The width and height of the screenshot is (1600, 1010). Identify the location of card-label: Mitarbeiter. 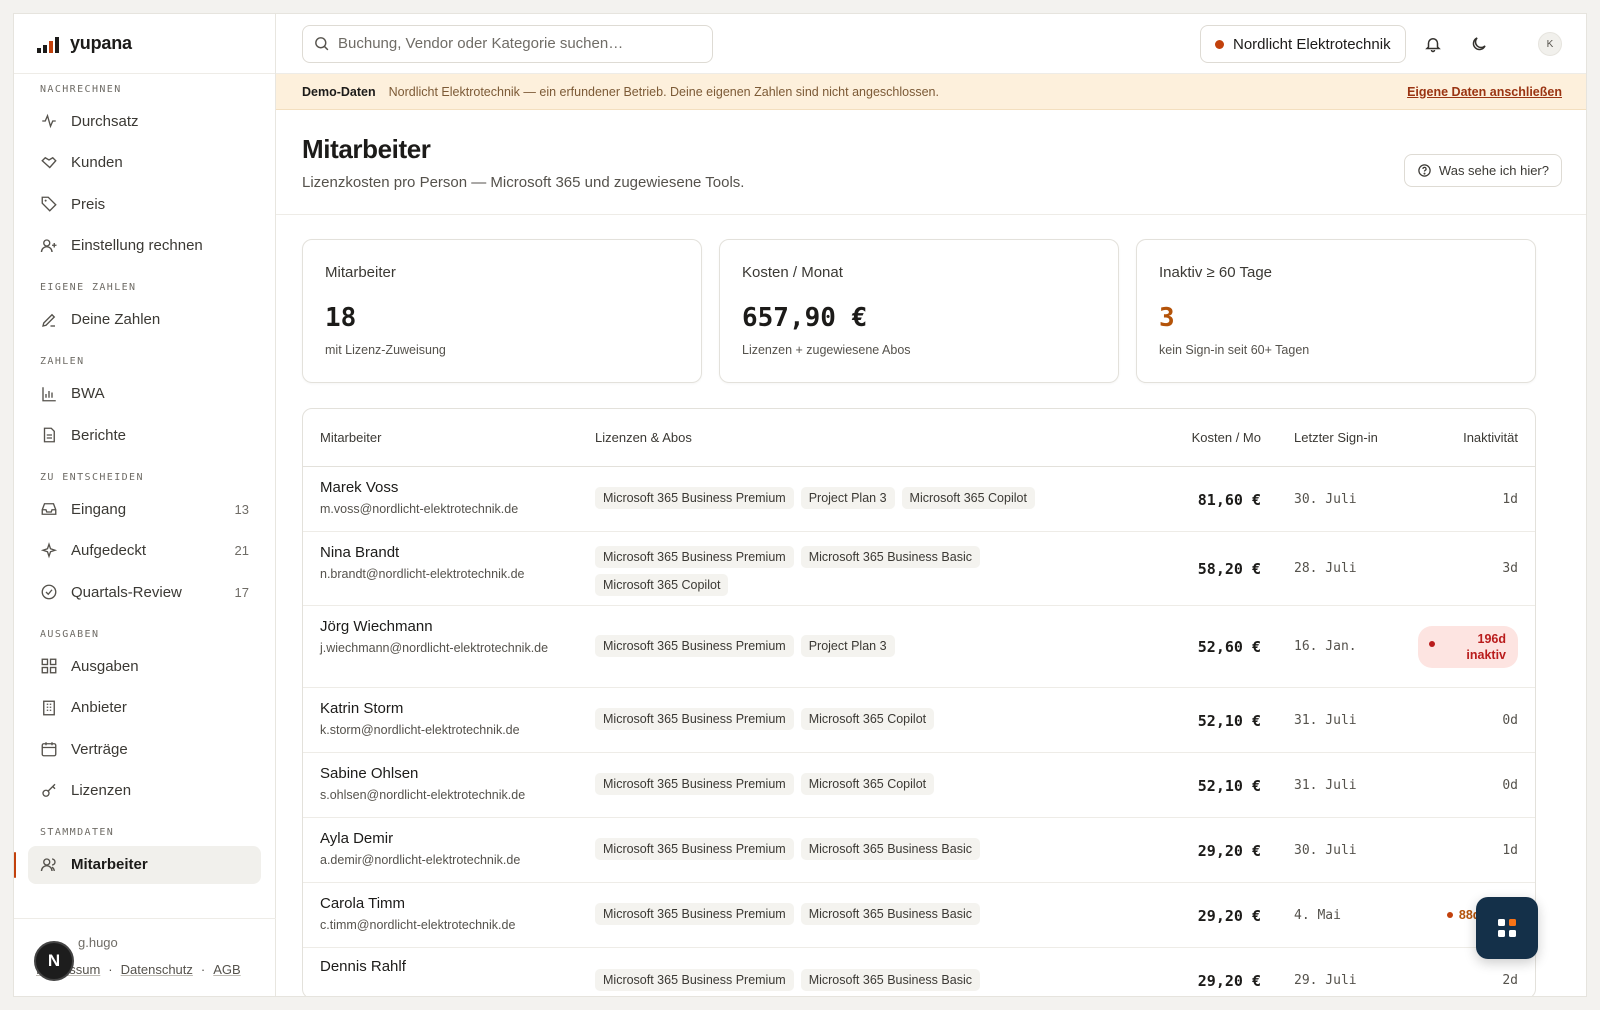
(360, 272).